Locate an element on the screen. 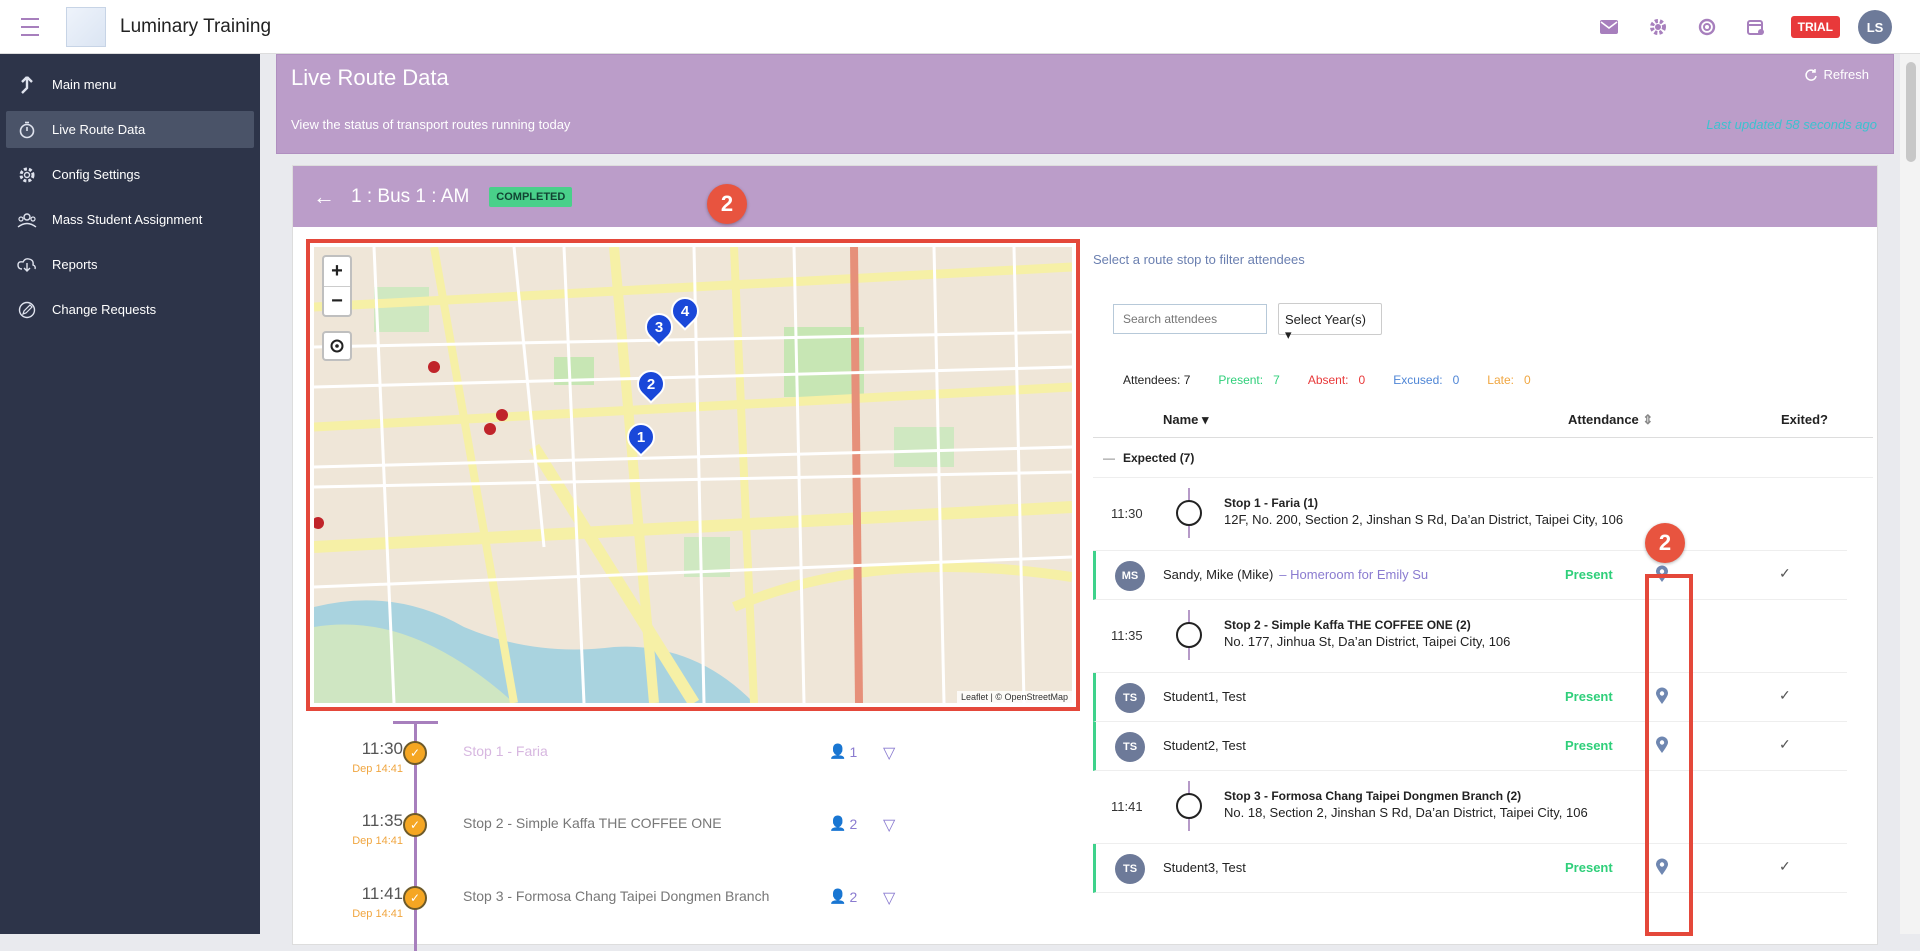 This screenshot has height=951, width=1920. timeline-stop-name: Stop 2 - Simple Kaffa THE COFFEE ONE is located at coordinates (592, 823).